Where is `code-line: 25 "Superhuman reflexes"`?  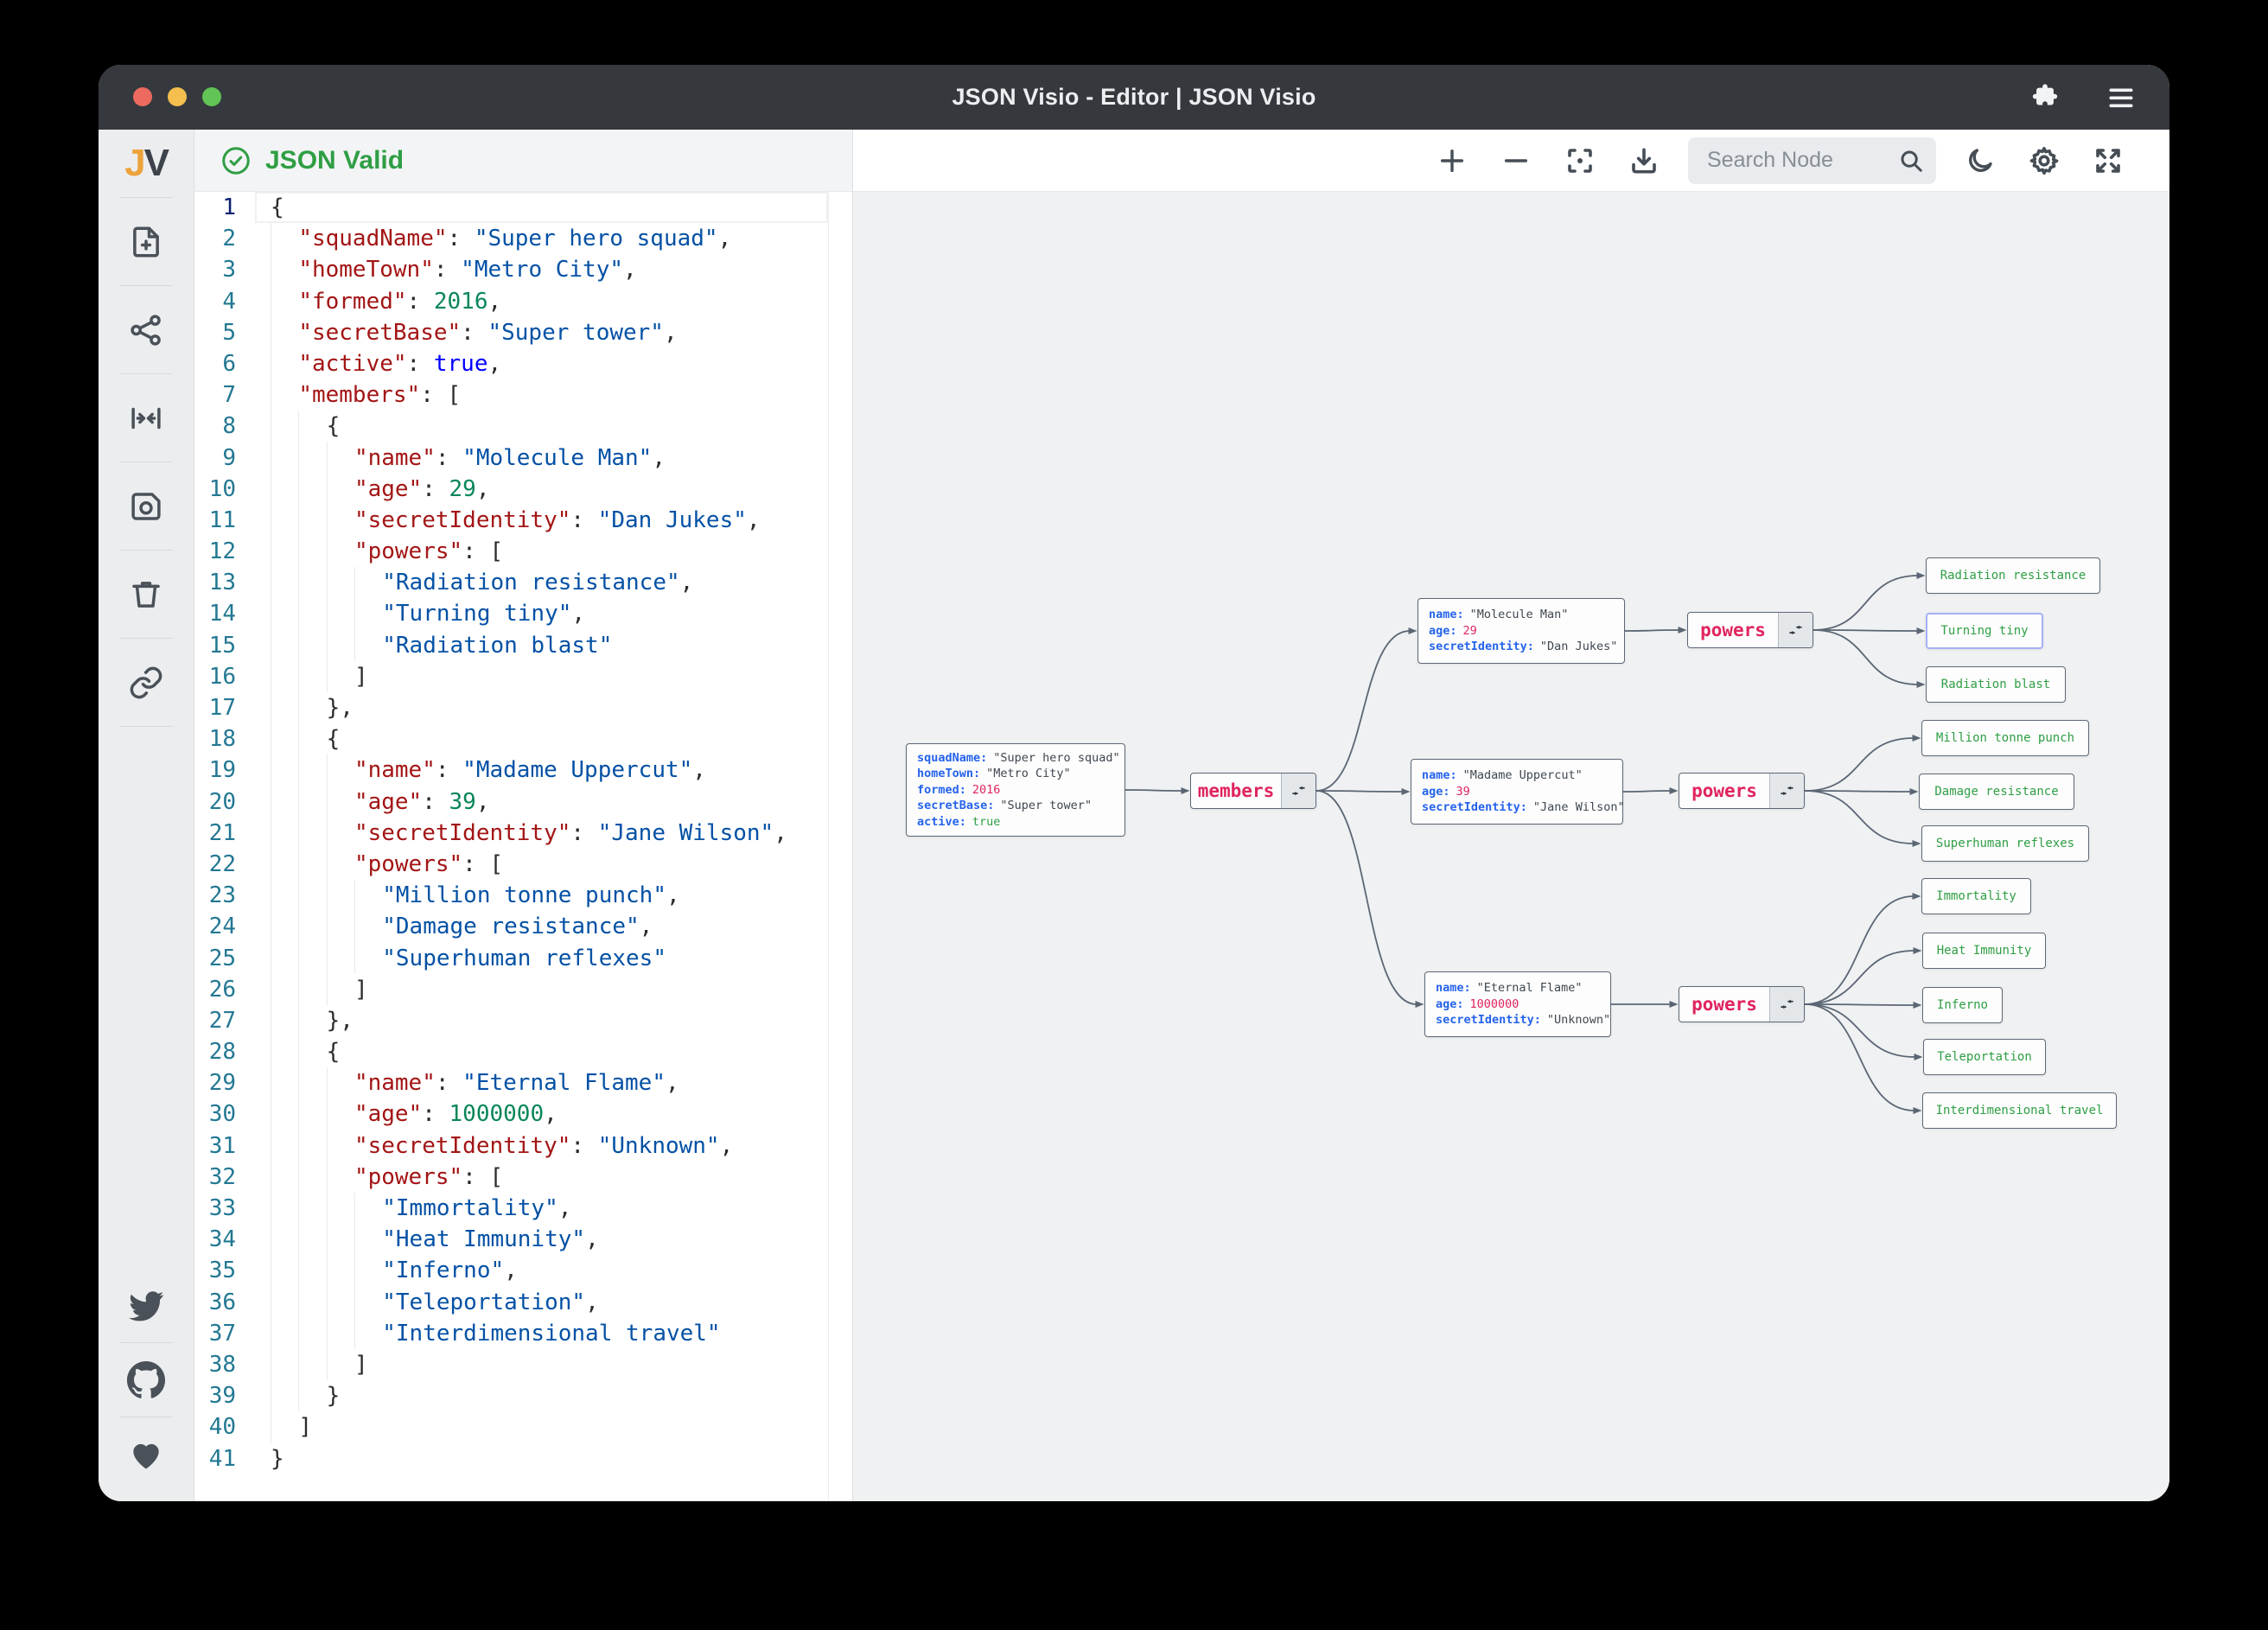
code-line: 25 "Superhuman reflexes" is located at coordinates (523, 958).